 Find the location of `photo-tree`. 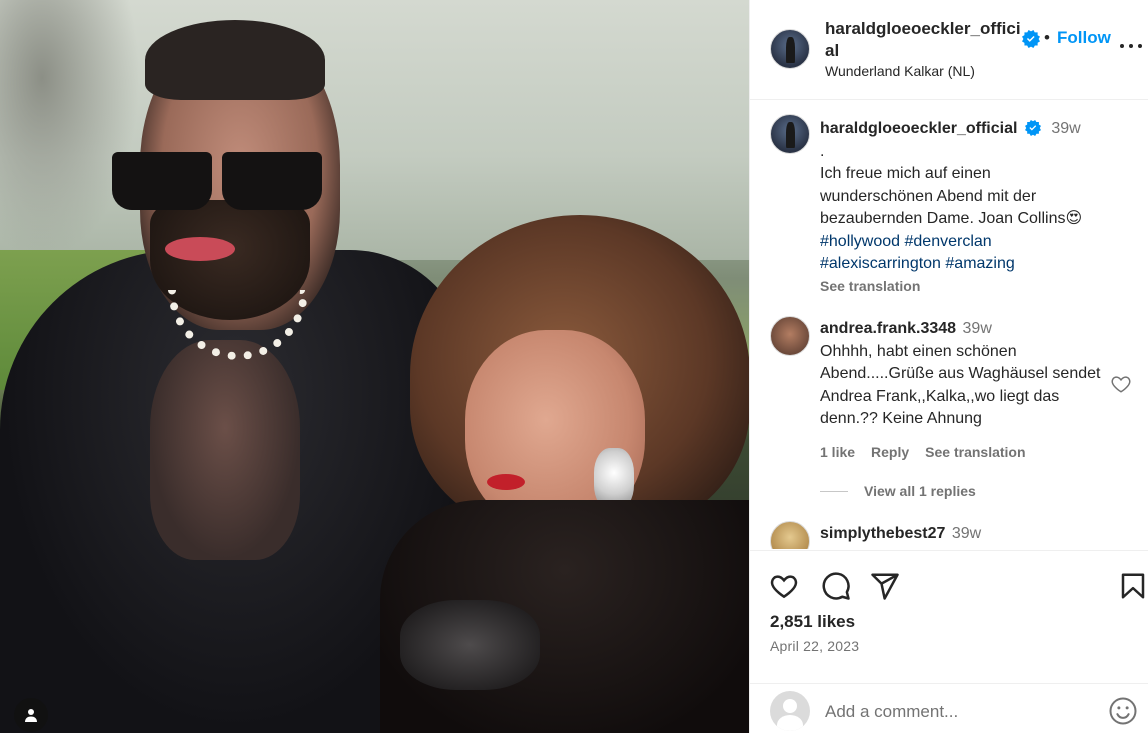

photo-tree is located at coordinates (70, 130).